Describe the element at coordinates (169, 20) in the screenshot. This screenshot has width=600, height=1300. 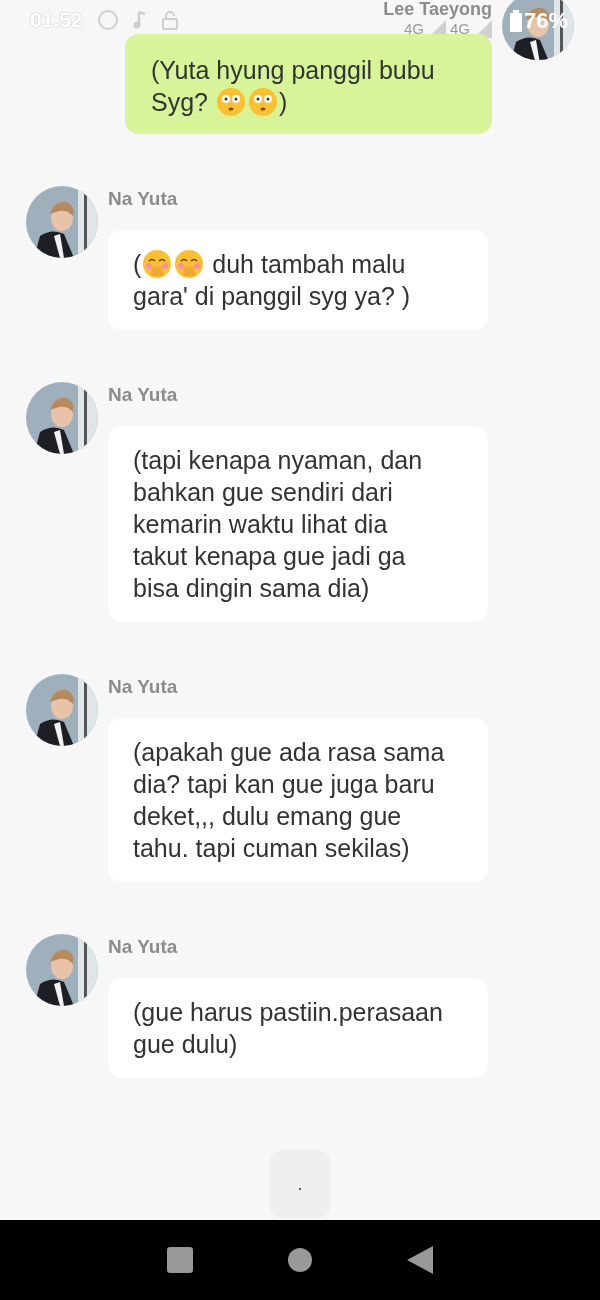
I see `lock-icon` at that location.